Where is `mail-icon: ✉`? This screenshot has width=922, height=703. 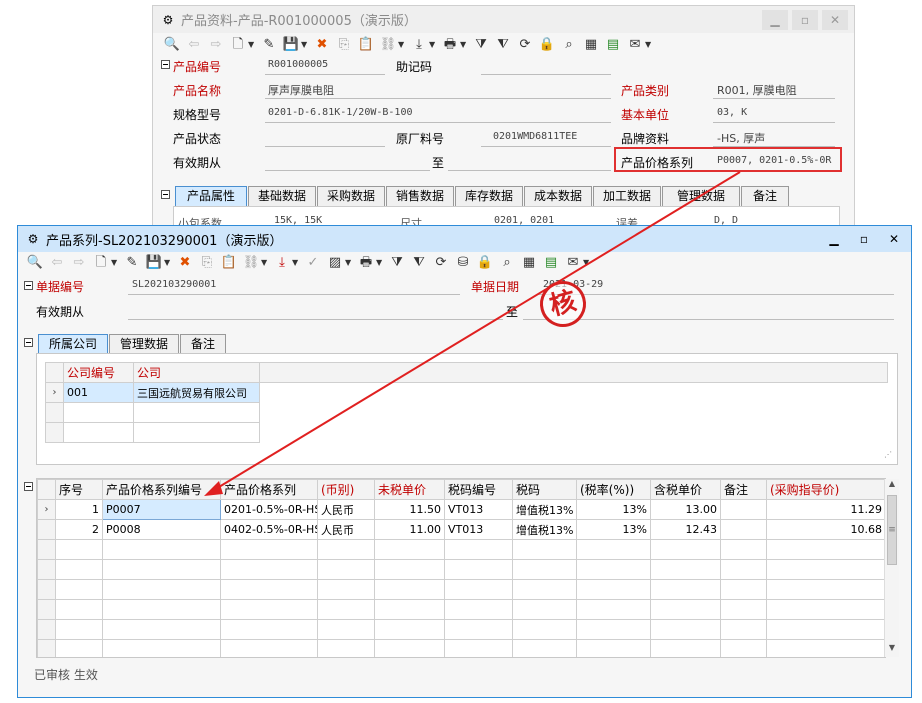
mail-icon: ✉ is located at coordinates (635, 45).